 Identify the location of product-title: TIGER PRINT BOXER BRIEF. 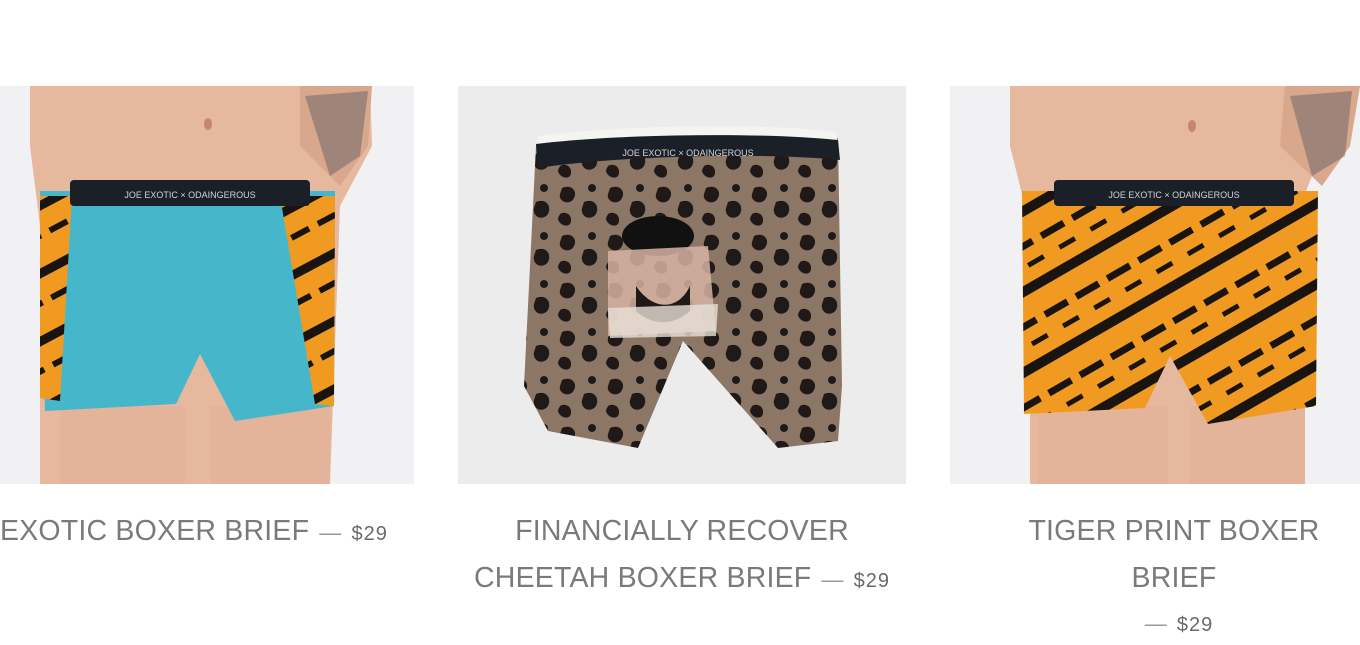
(1174, 555).